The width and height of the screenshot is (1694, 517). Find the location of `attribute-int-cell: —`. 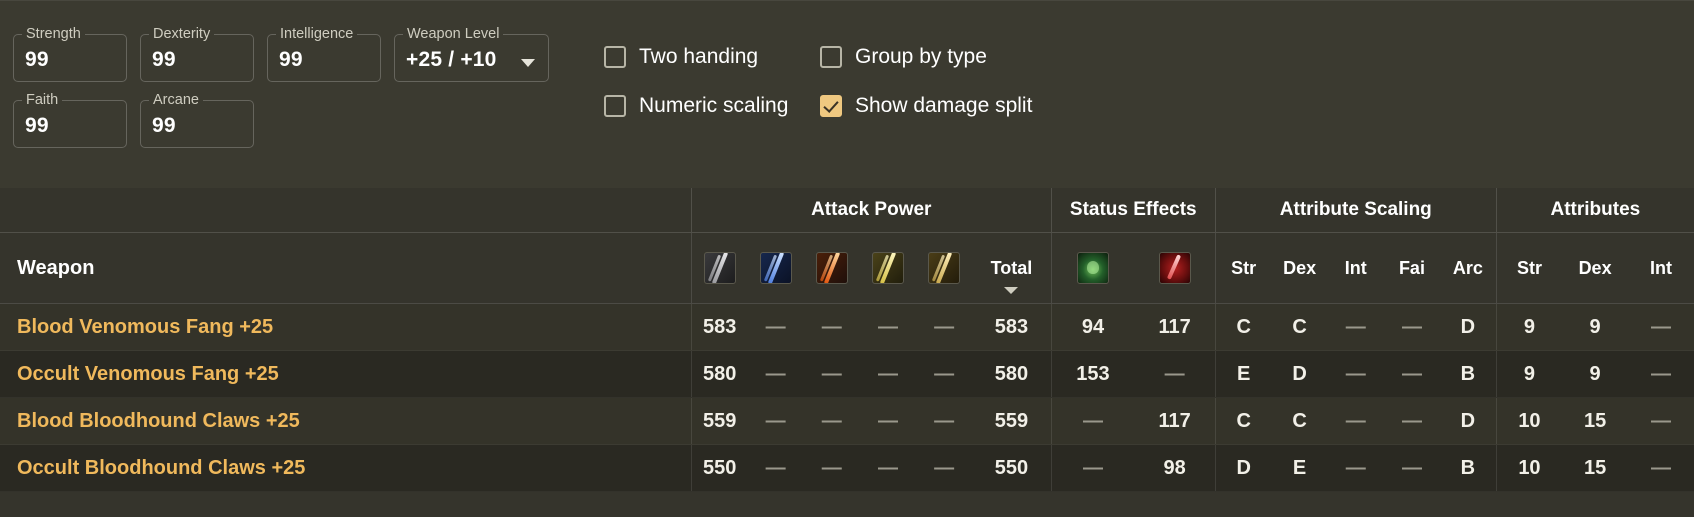

attribute-int-cell: — is located at coordinates (1661, 468).